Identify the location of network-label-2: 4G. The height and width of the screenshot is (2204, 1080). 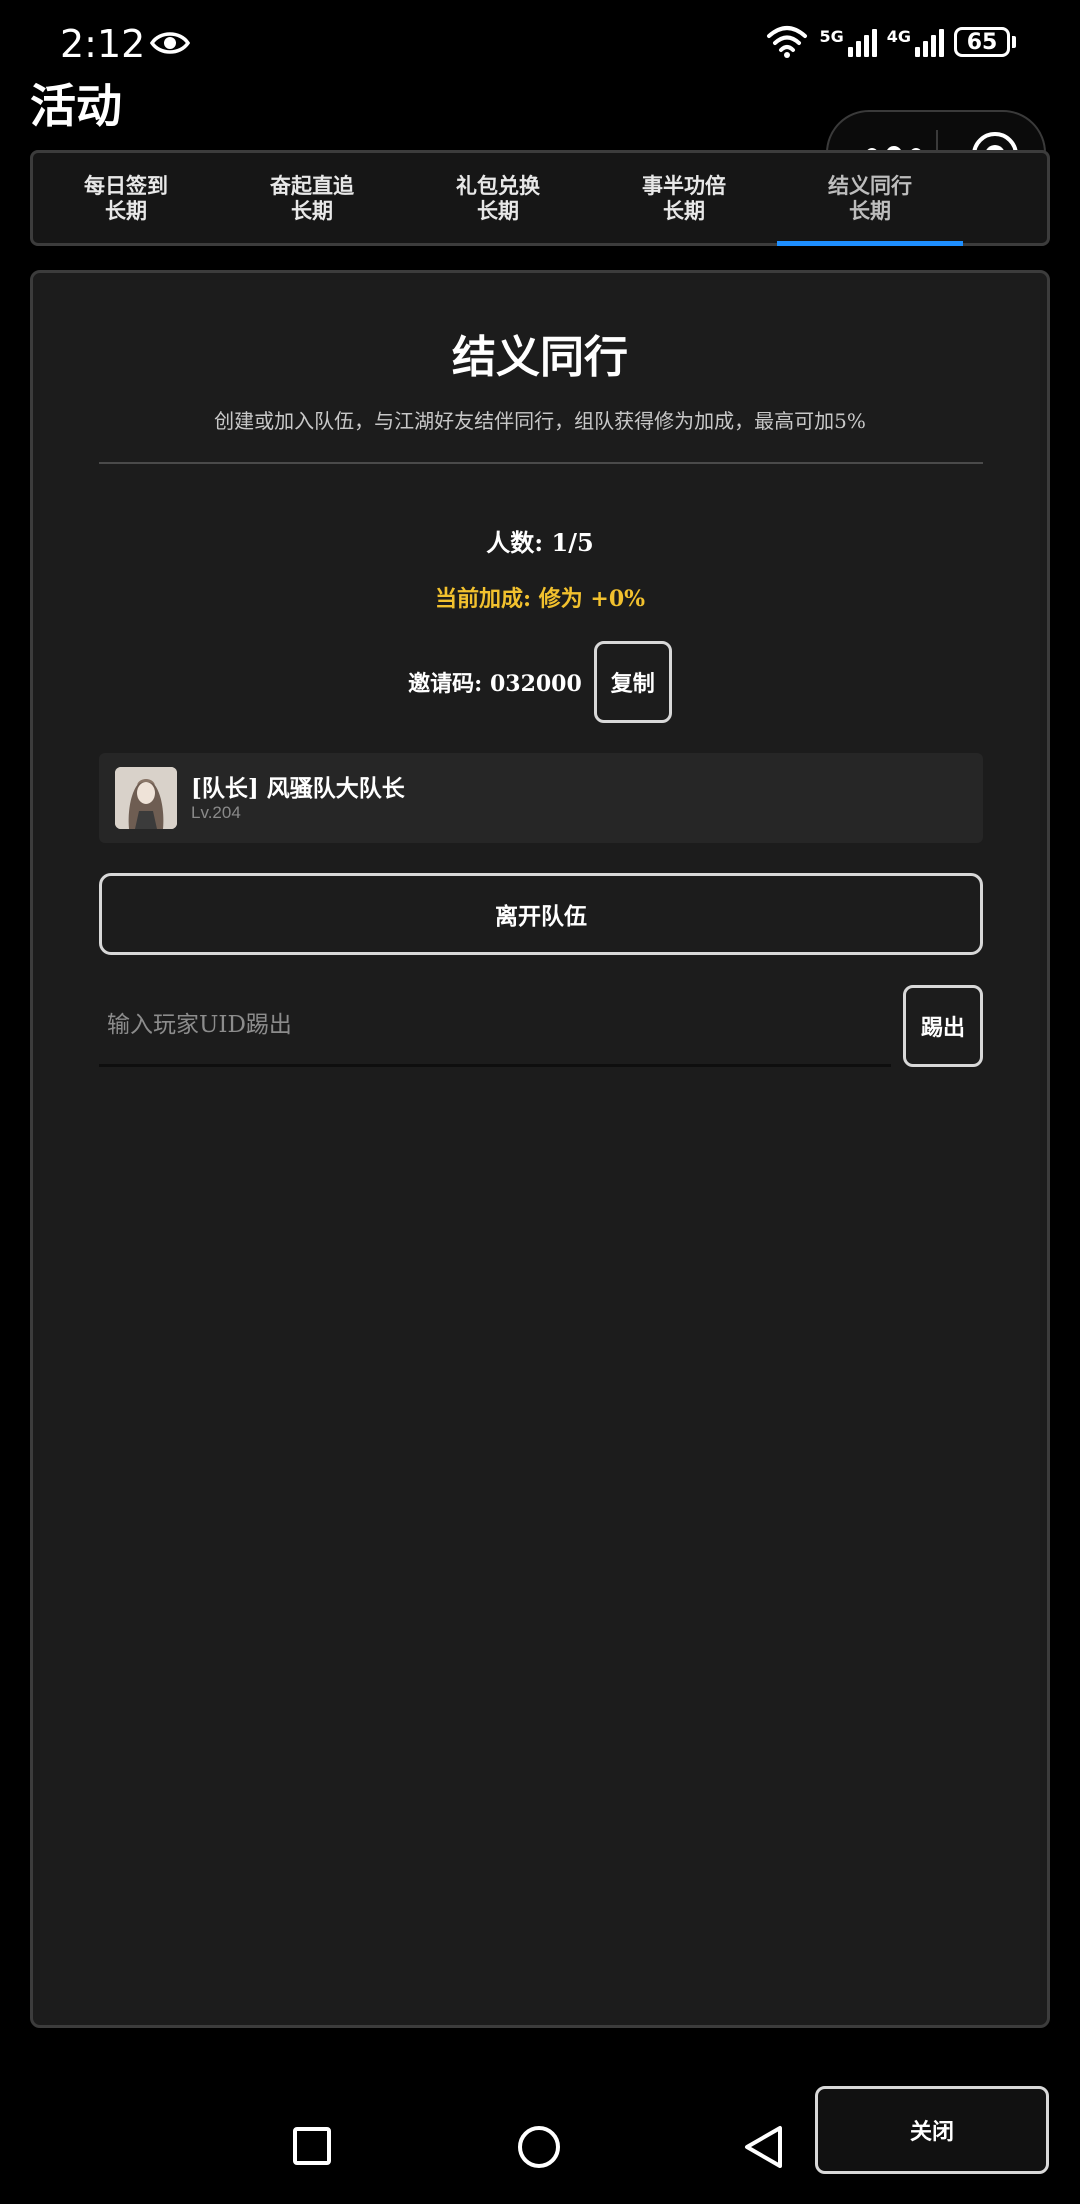
(898, 36).